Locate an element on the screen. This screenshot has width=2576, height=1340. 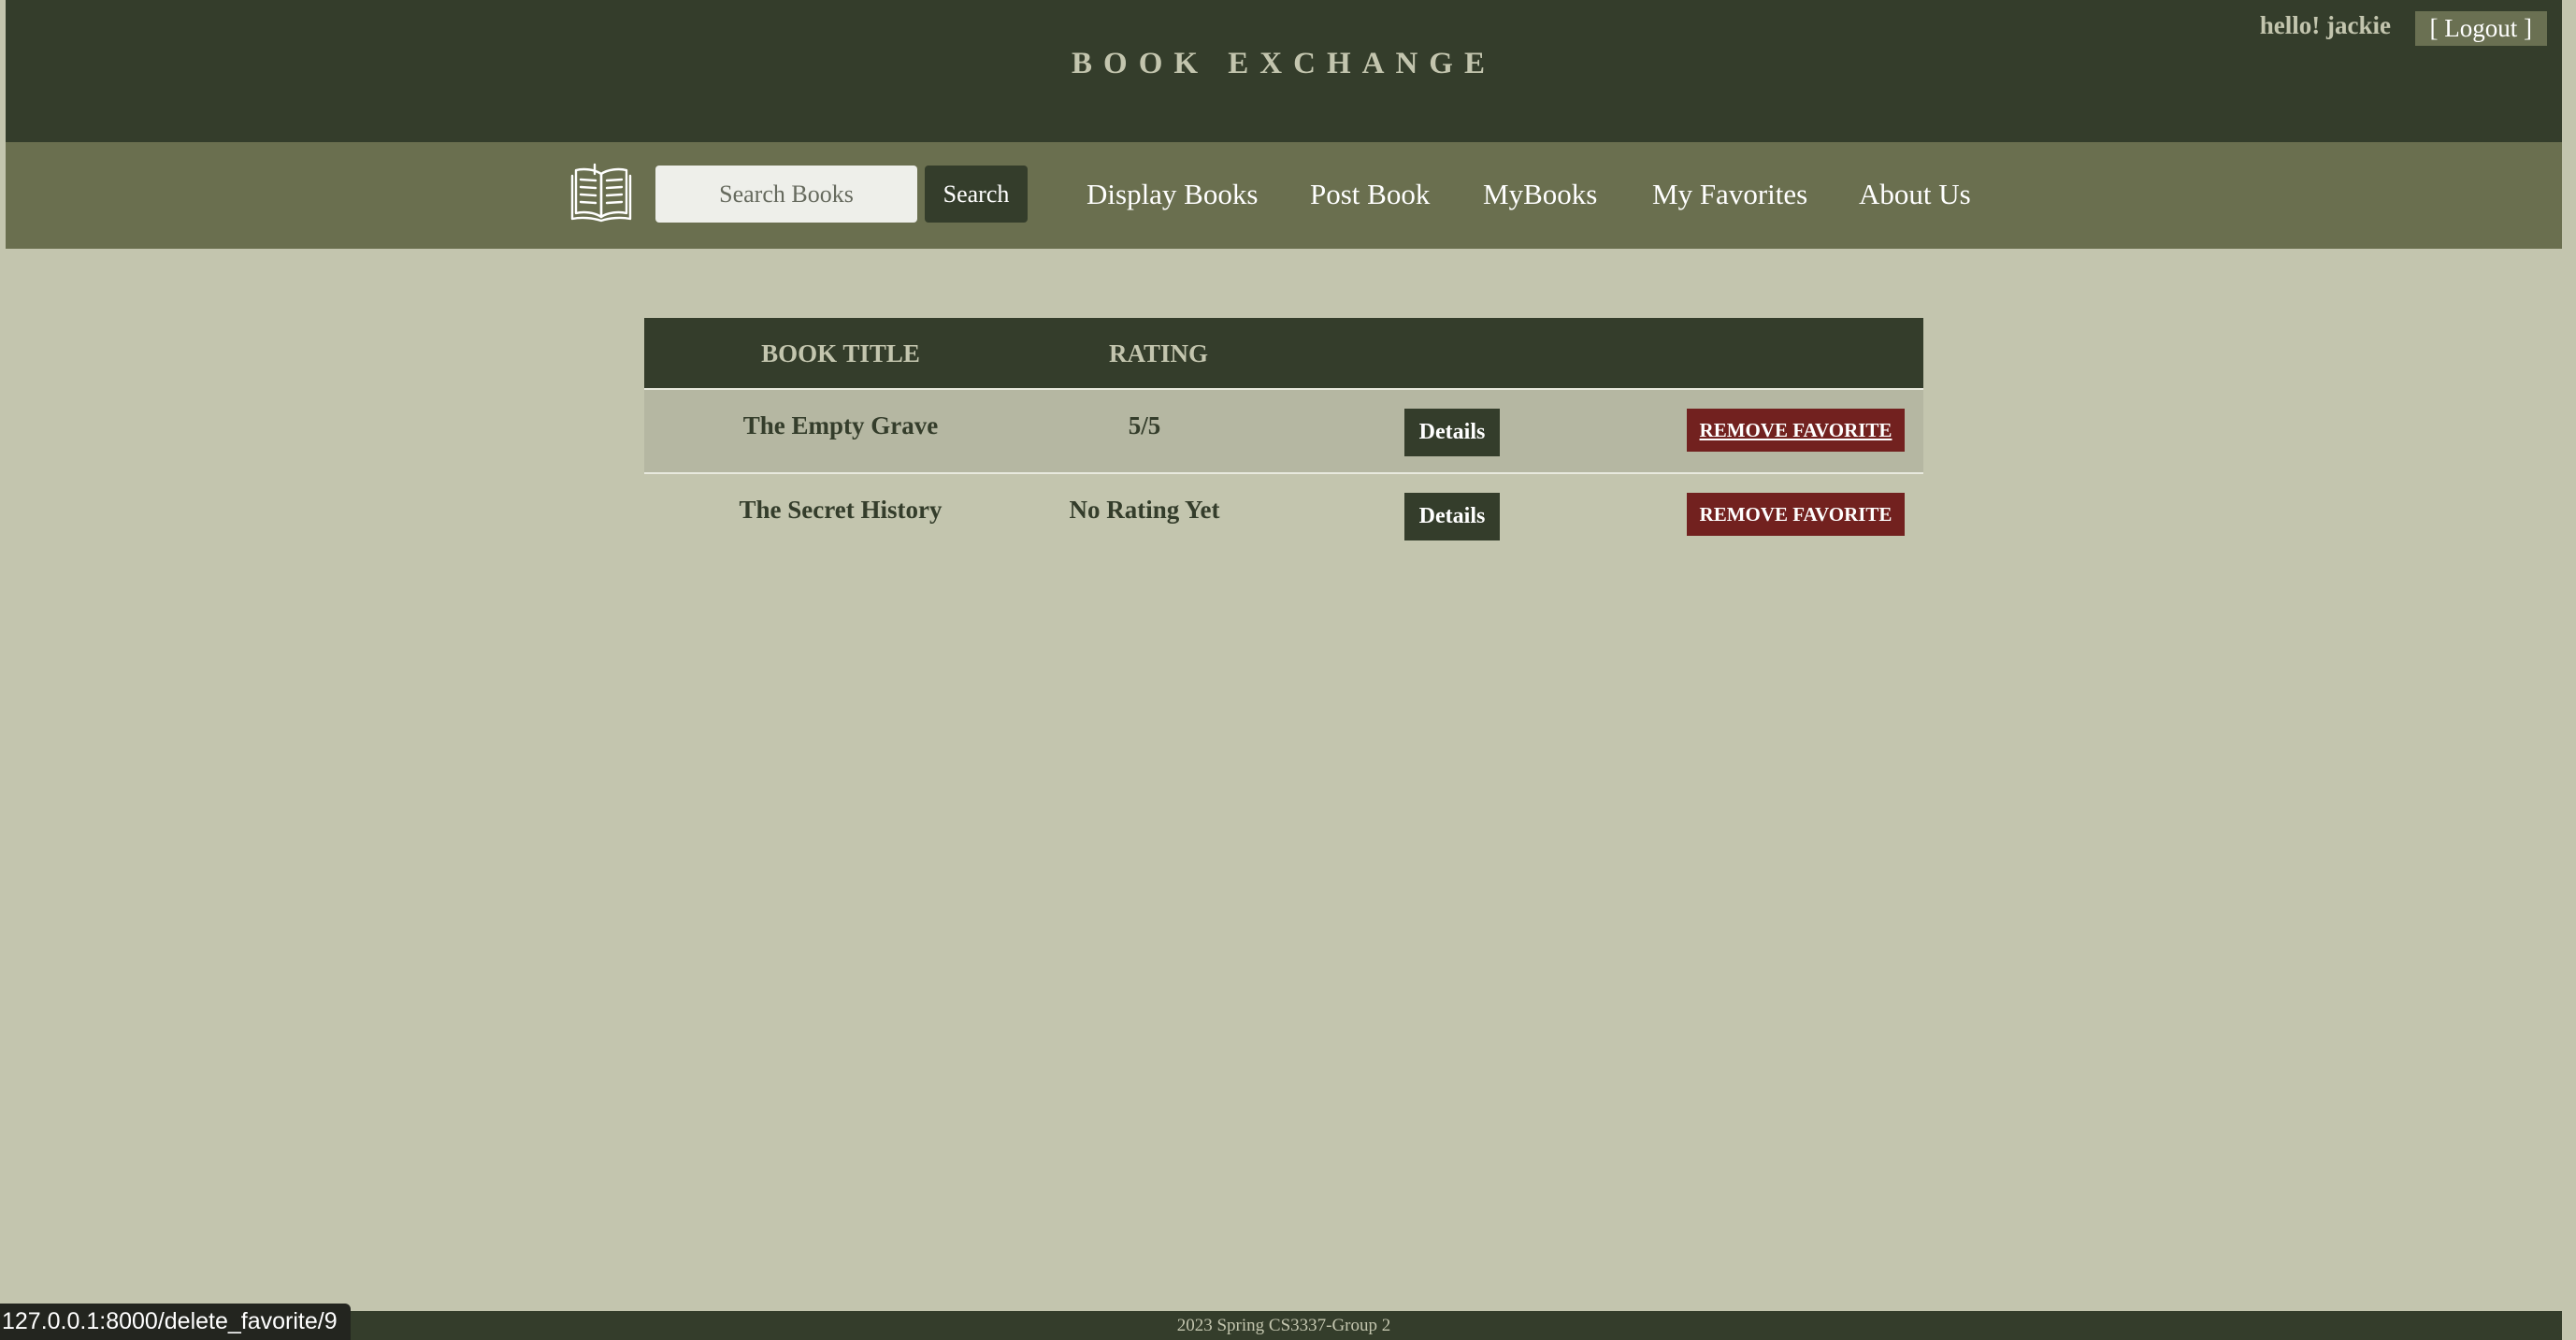
footer: 2023 Spring CS3337-Group 2 is located at coordinates (1284, 1325).